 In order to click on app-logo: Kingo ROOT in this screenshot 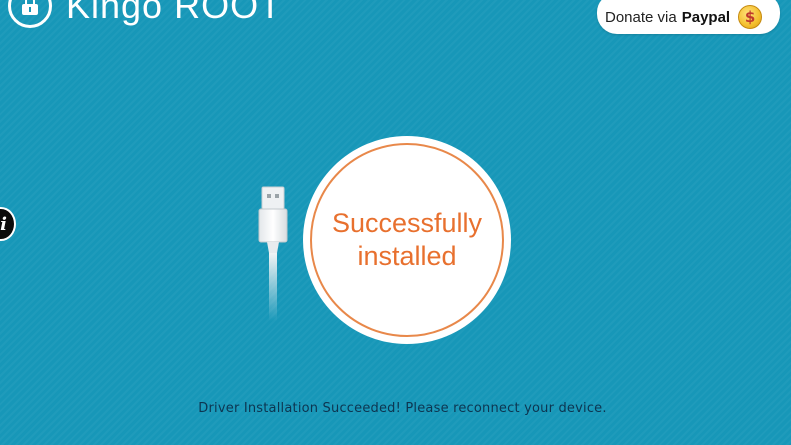, I will do `click(145, 14)`.